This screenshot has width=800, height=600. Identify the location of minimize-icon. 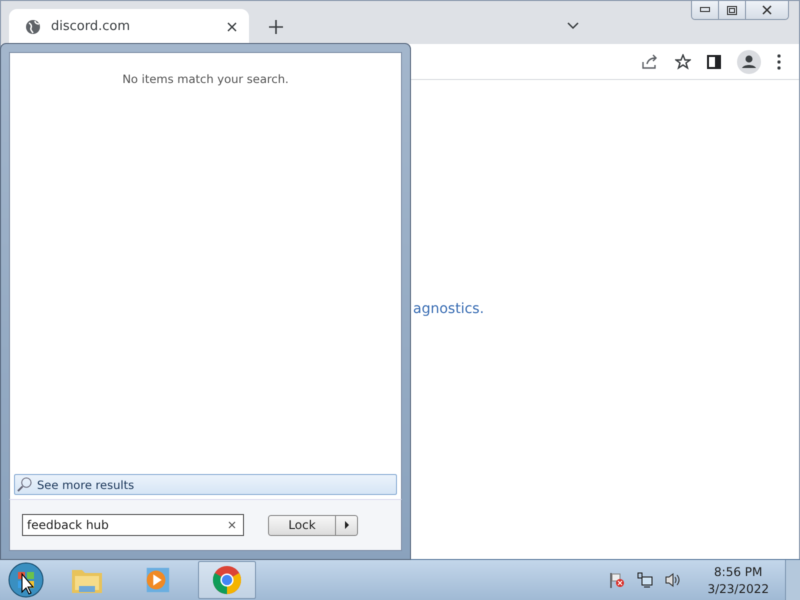
(705, 10).